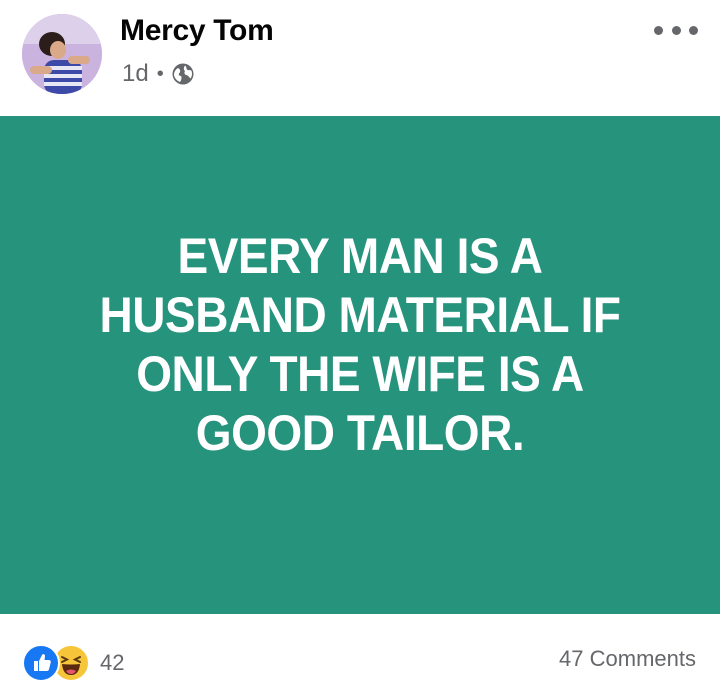  I want to click on more-options-icon, so click(676, 30).